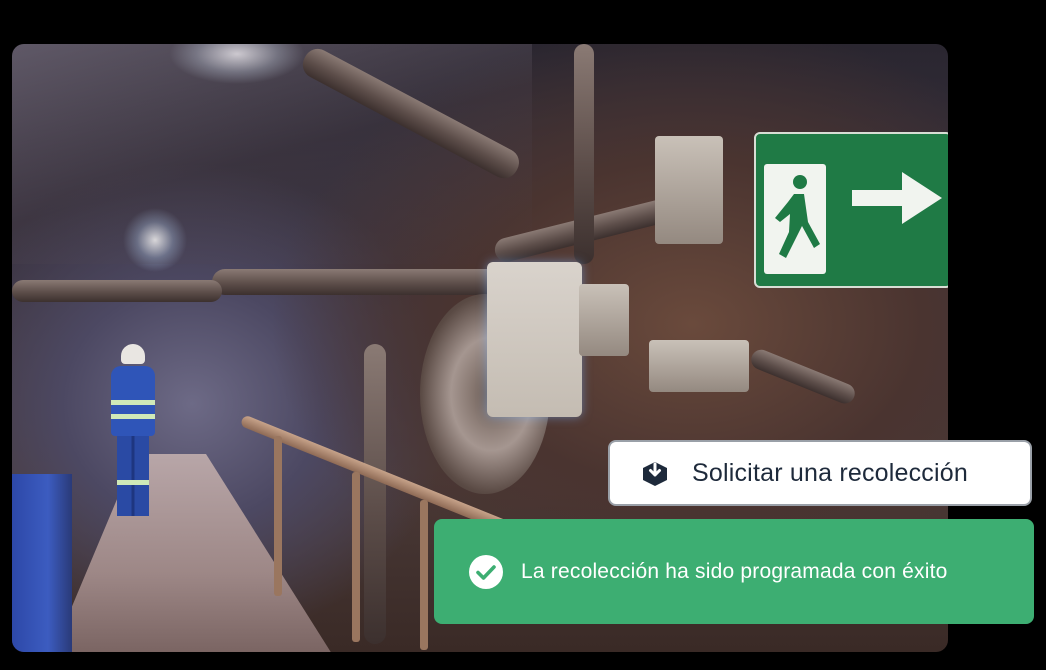  Describe the element at coordinates (795, 219) in the screenshot. I see `running-man-icon` at that location.